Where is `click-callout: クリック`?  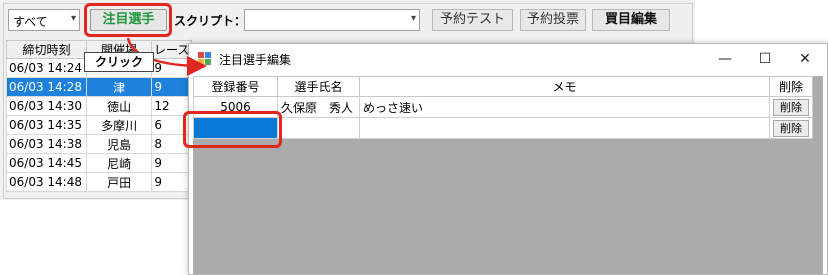
click-callout: クリック is located at coordinates (119, 62).